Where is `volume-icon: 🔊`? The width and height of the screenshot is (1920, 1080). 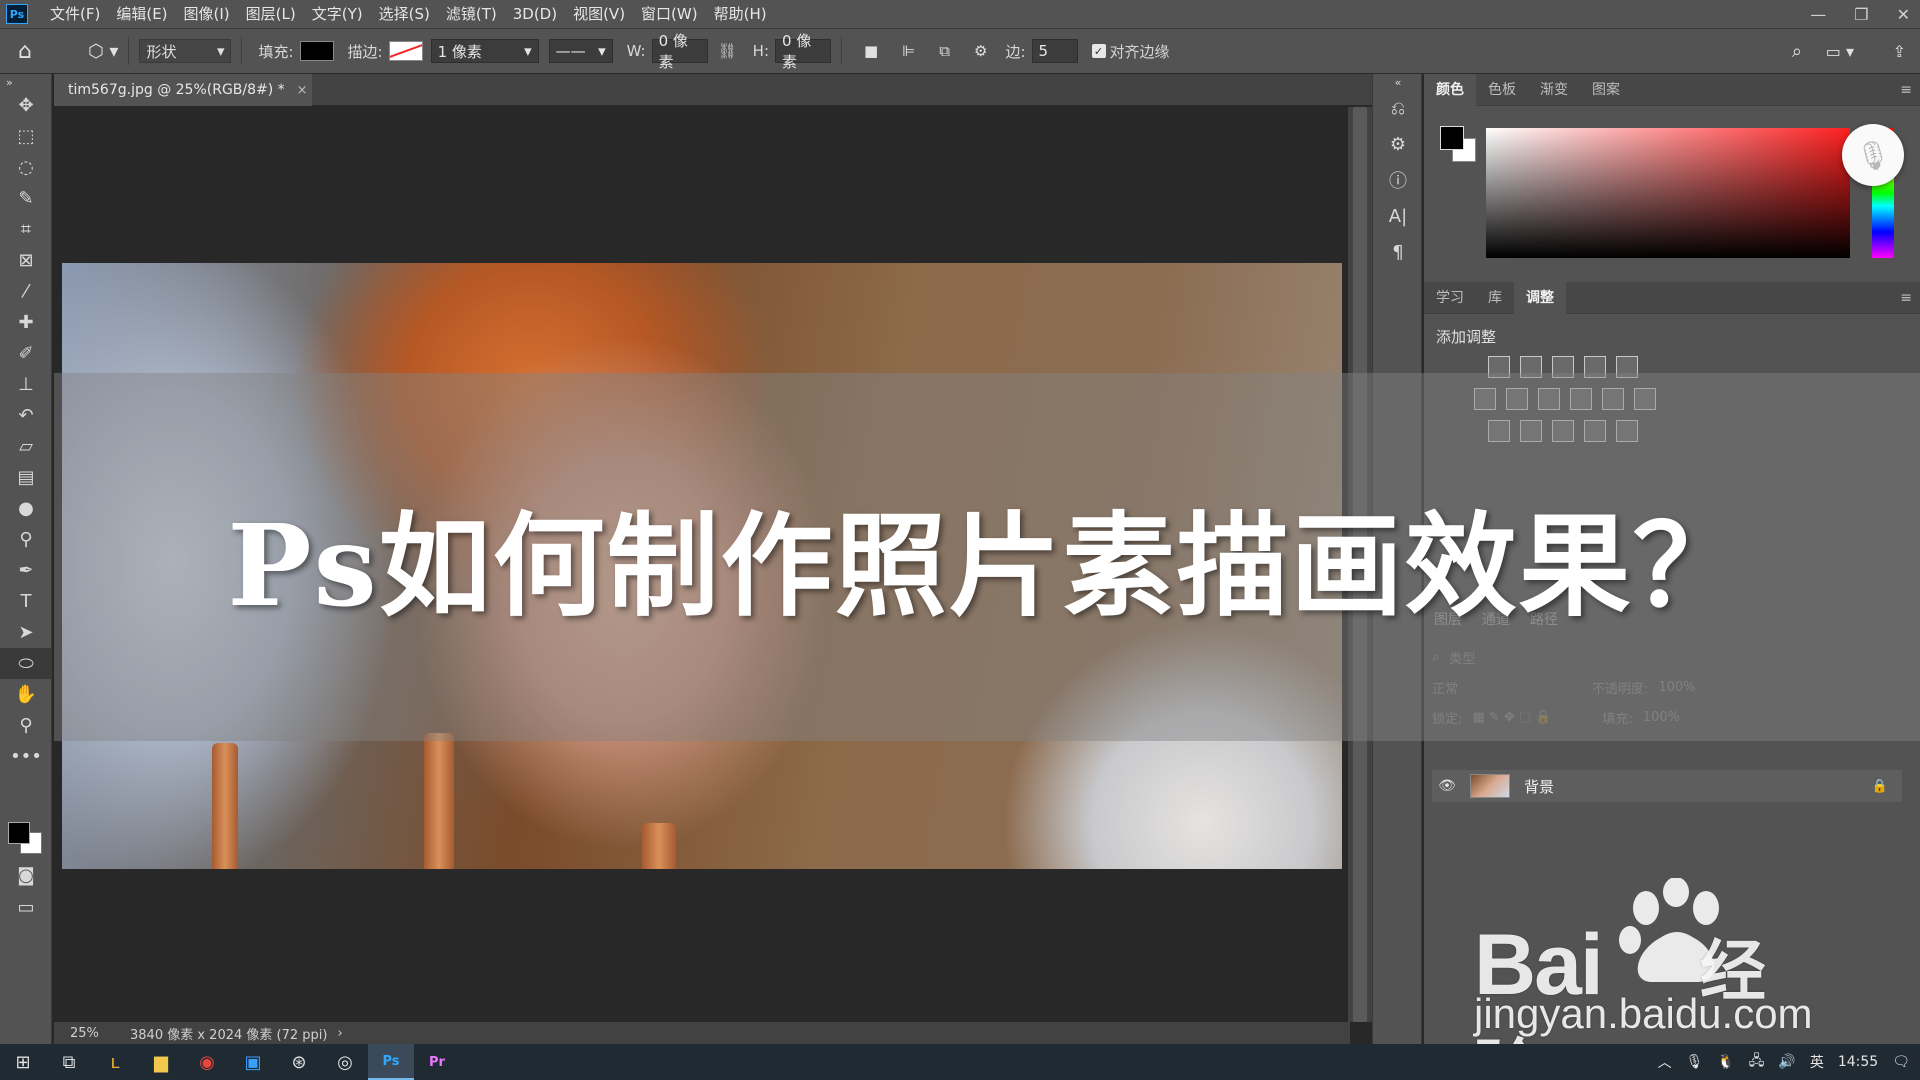
volume-icon: 🔊 is located at coordinates (1786, 1062).